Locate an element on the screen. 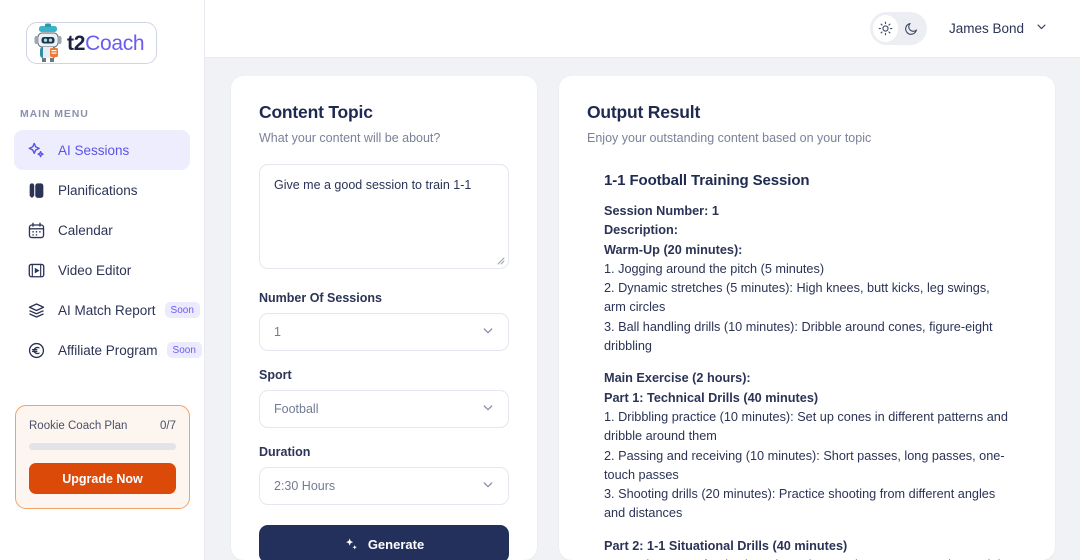 This screenshot has height=560, width=1080. sidebar-item-ai-sessions: AI Sessions is located at coordinates (102, 150).